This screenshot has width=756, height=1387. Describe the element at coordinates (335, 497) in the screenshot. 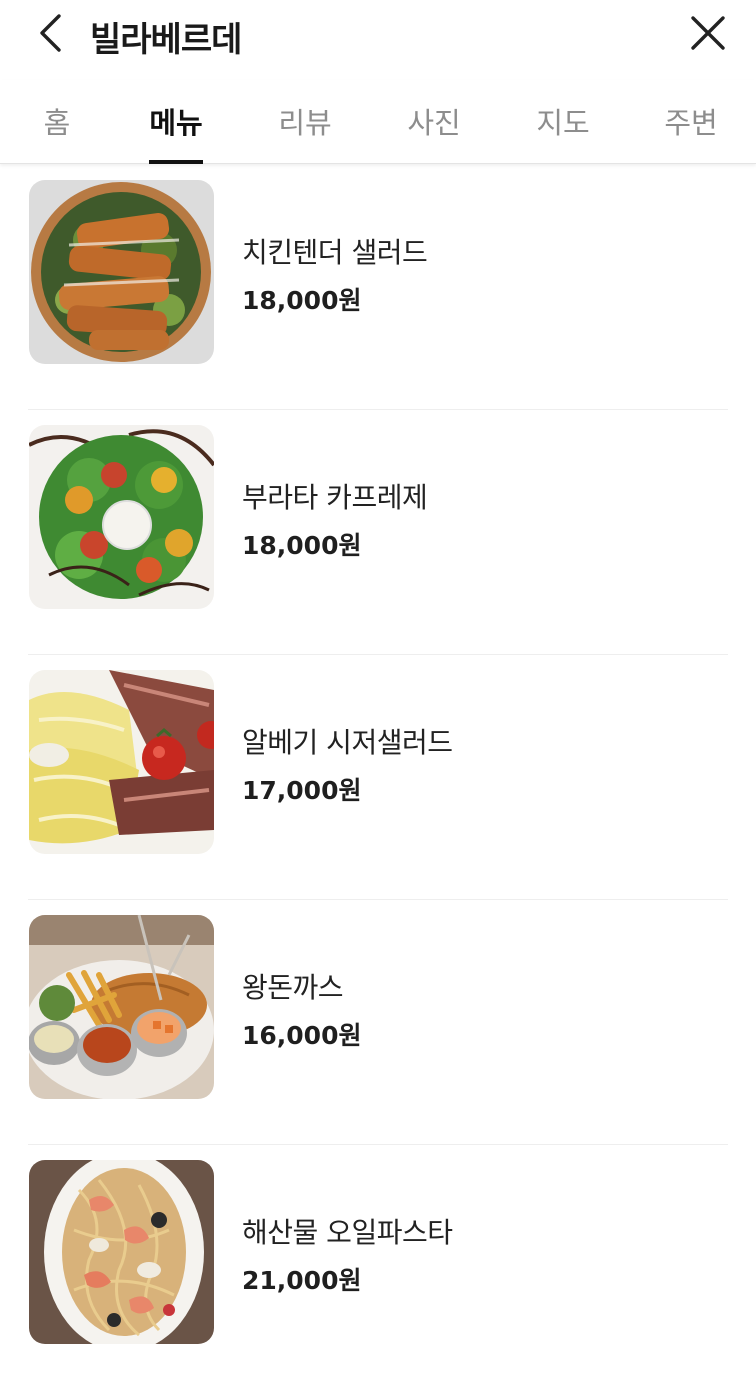

I see `menu-item-name: 부라타 카프레제` at that location.